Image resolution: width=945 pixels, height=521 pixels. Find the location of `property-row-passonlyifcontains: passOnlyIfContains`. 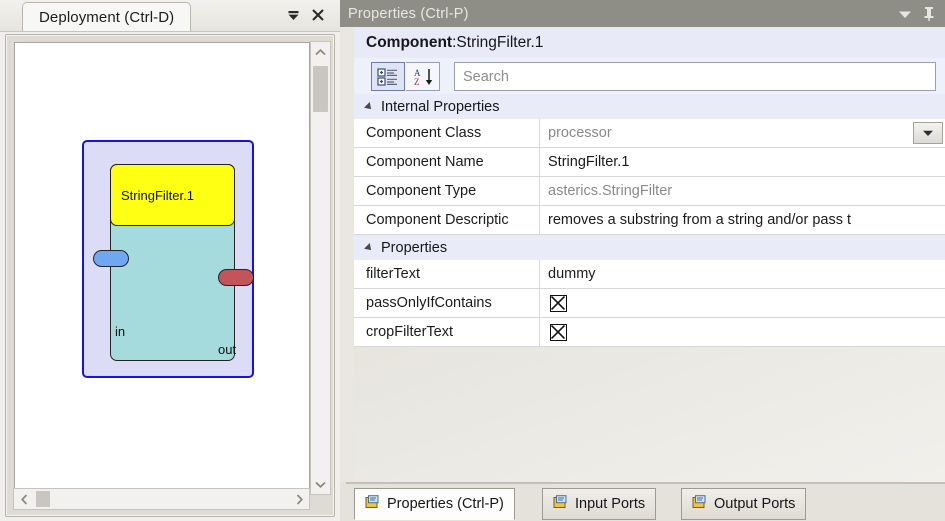

property-row-passonlyifcontains: passOnlyIfContains is located at coordinates (649, 303).